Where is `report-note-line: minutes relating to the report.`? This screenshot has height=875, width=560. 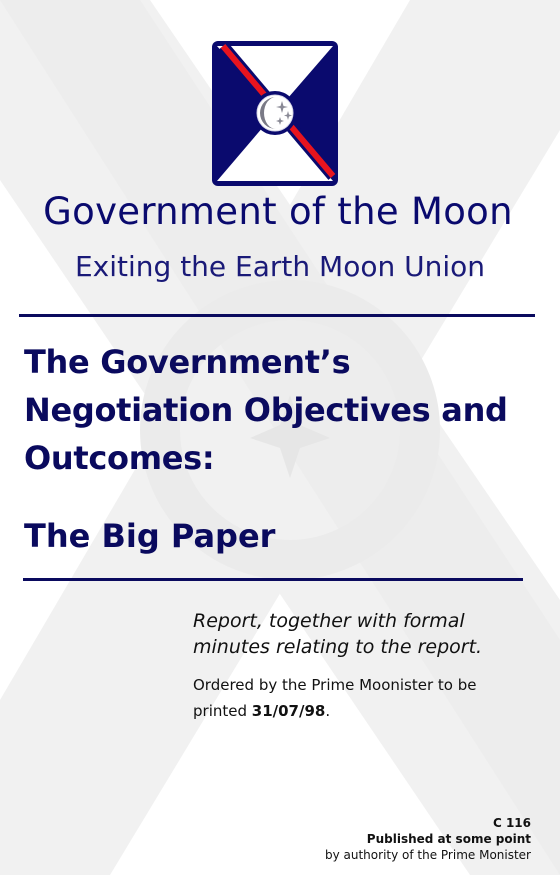
report-note-line: minutes relating to the report. is located at coordinates (338, 647).